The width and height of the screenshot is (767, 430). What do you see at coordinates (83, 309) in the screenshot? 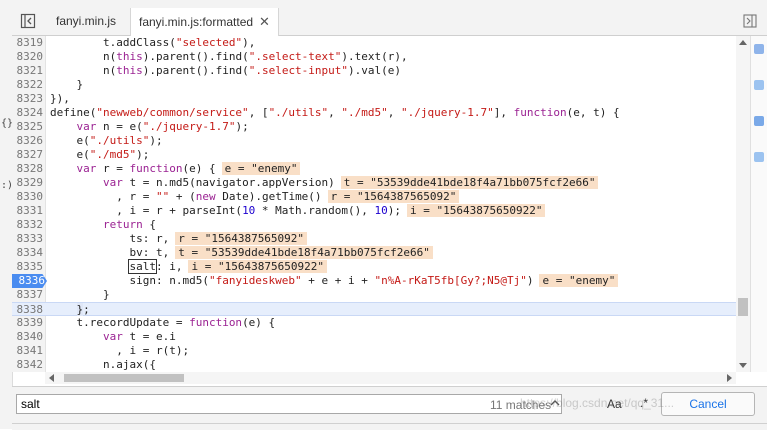
I see `code-text: };` at bounding box center [83, 309].